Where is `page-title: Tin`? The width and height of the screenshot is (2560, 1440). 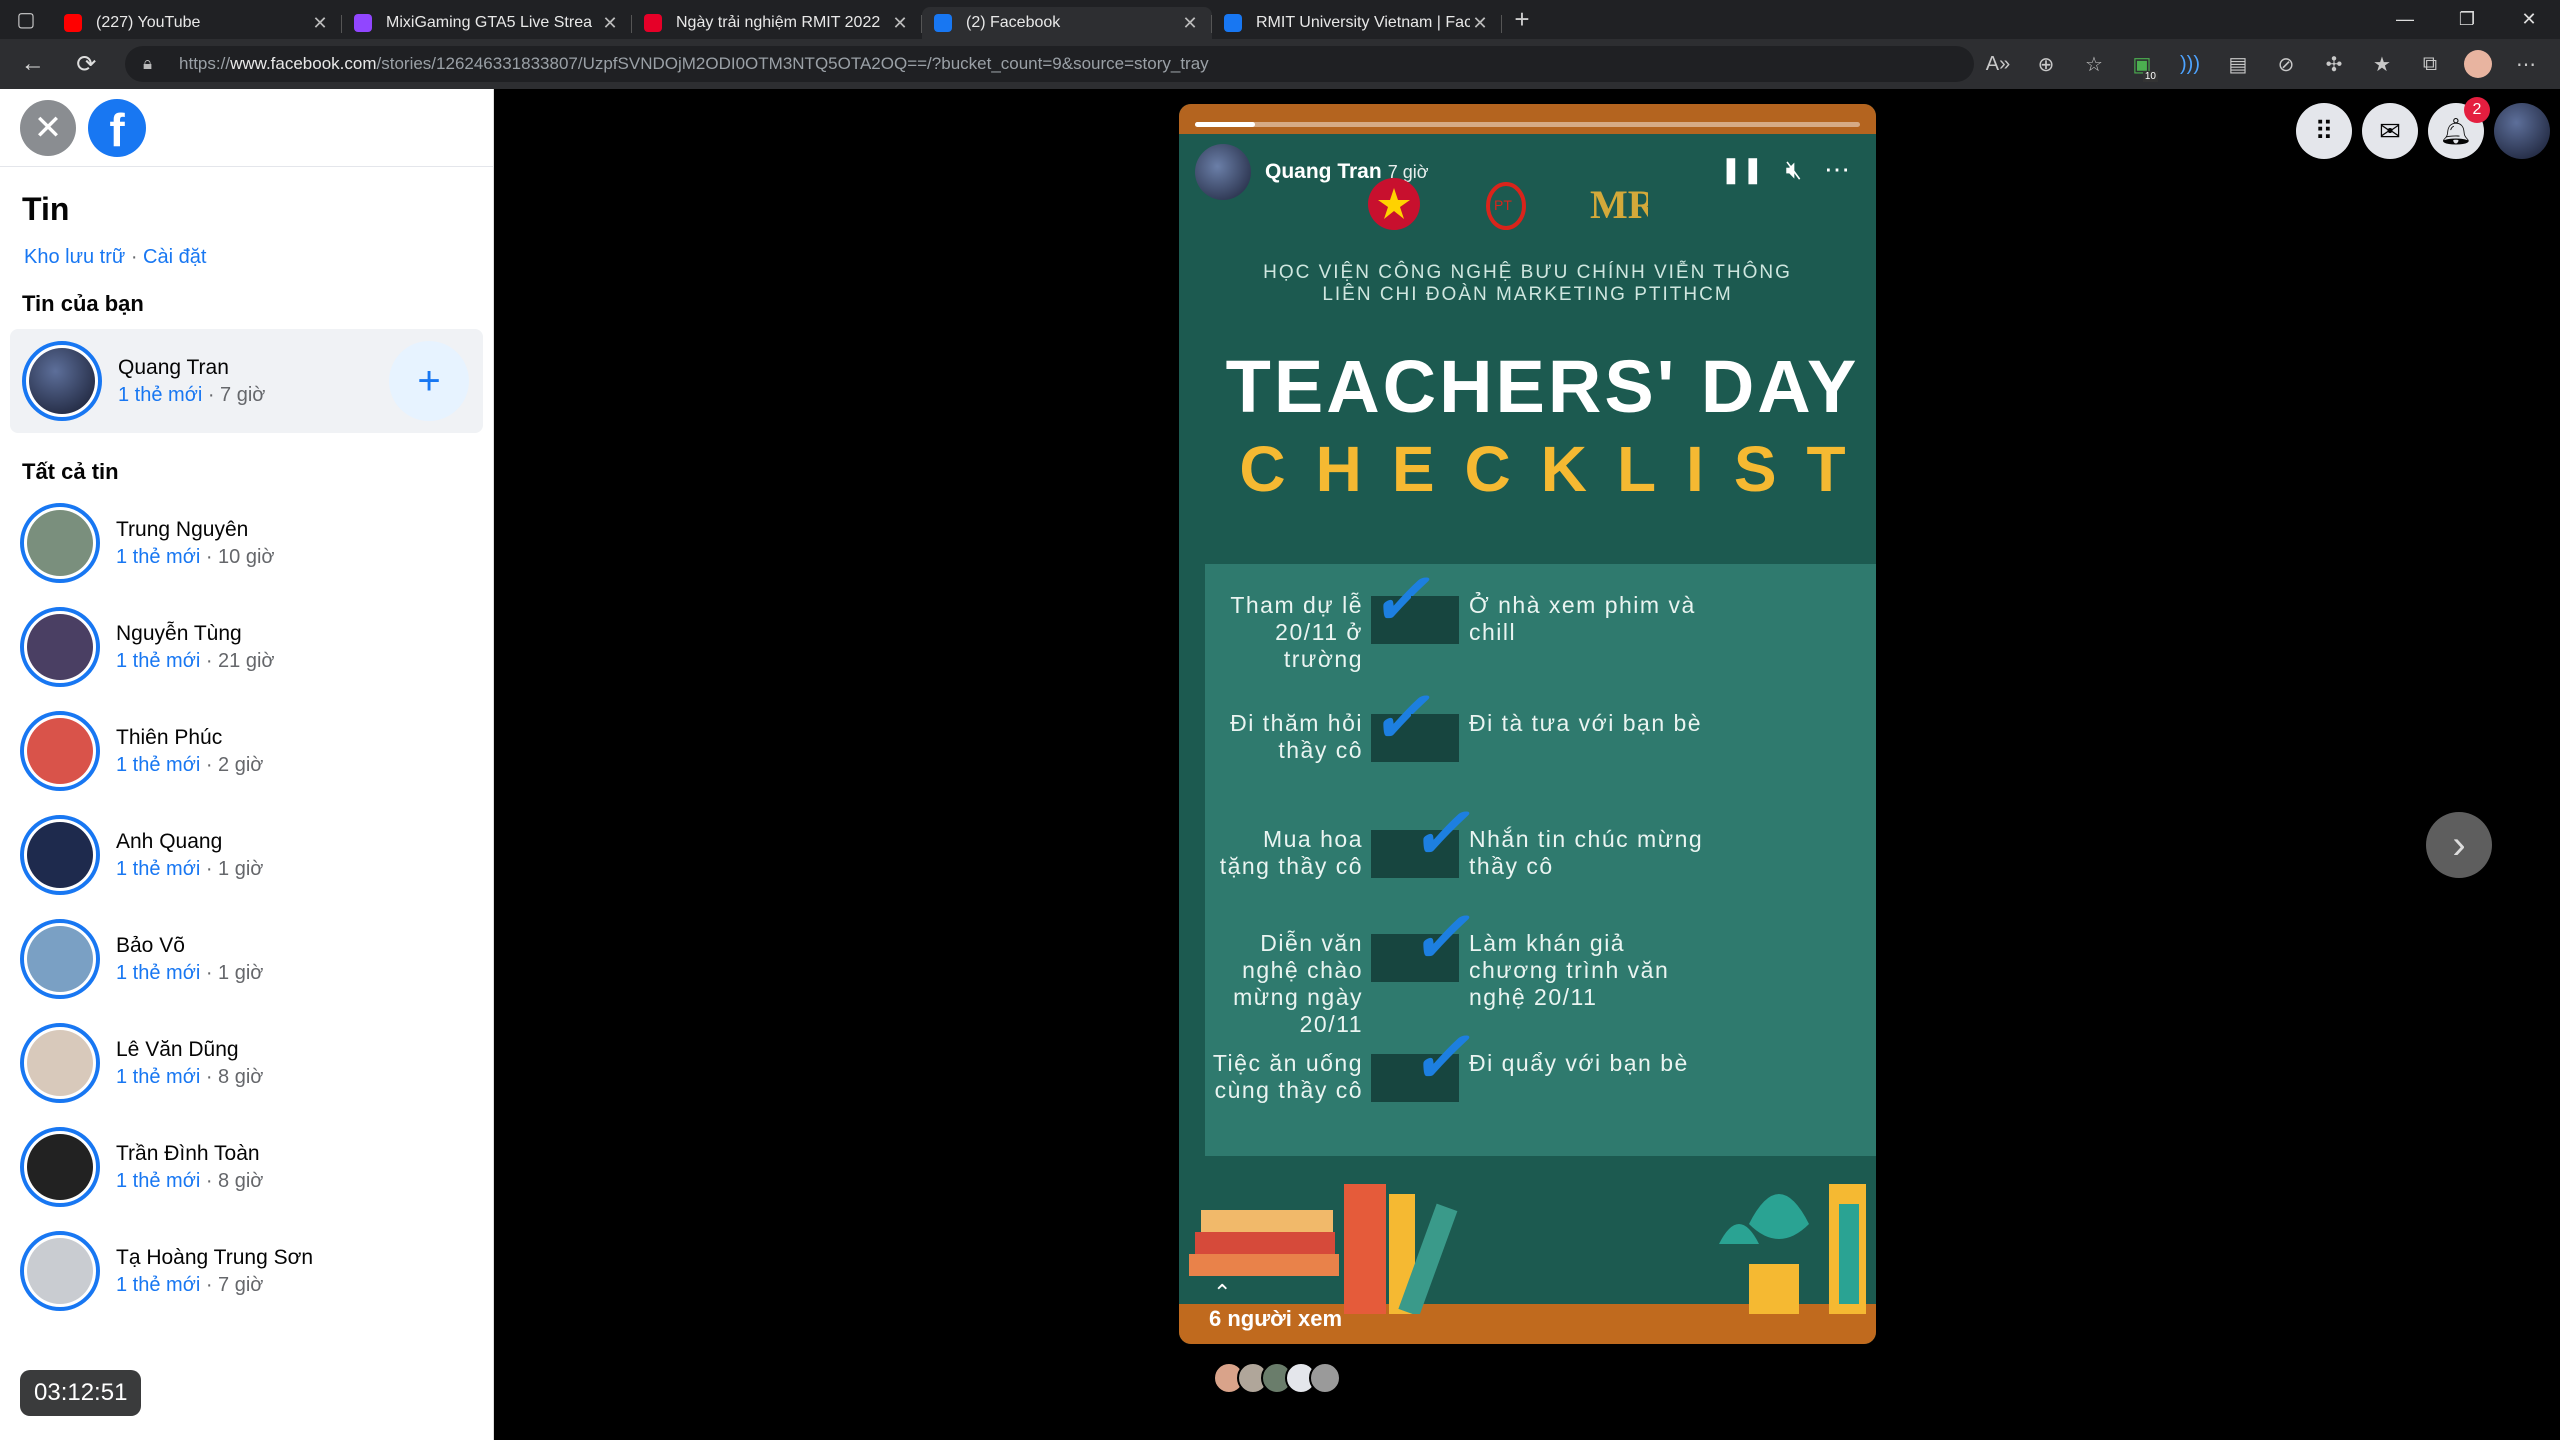 page-title: Tin is located at coordinates (46, 209).